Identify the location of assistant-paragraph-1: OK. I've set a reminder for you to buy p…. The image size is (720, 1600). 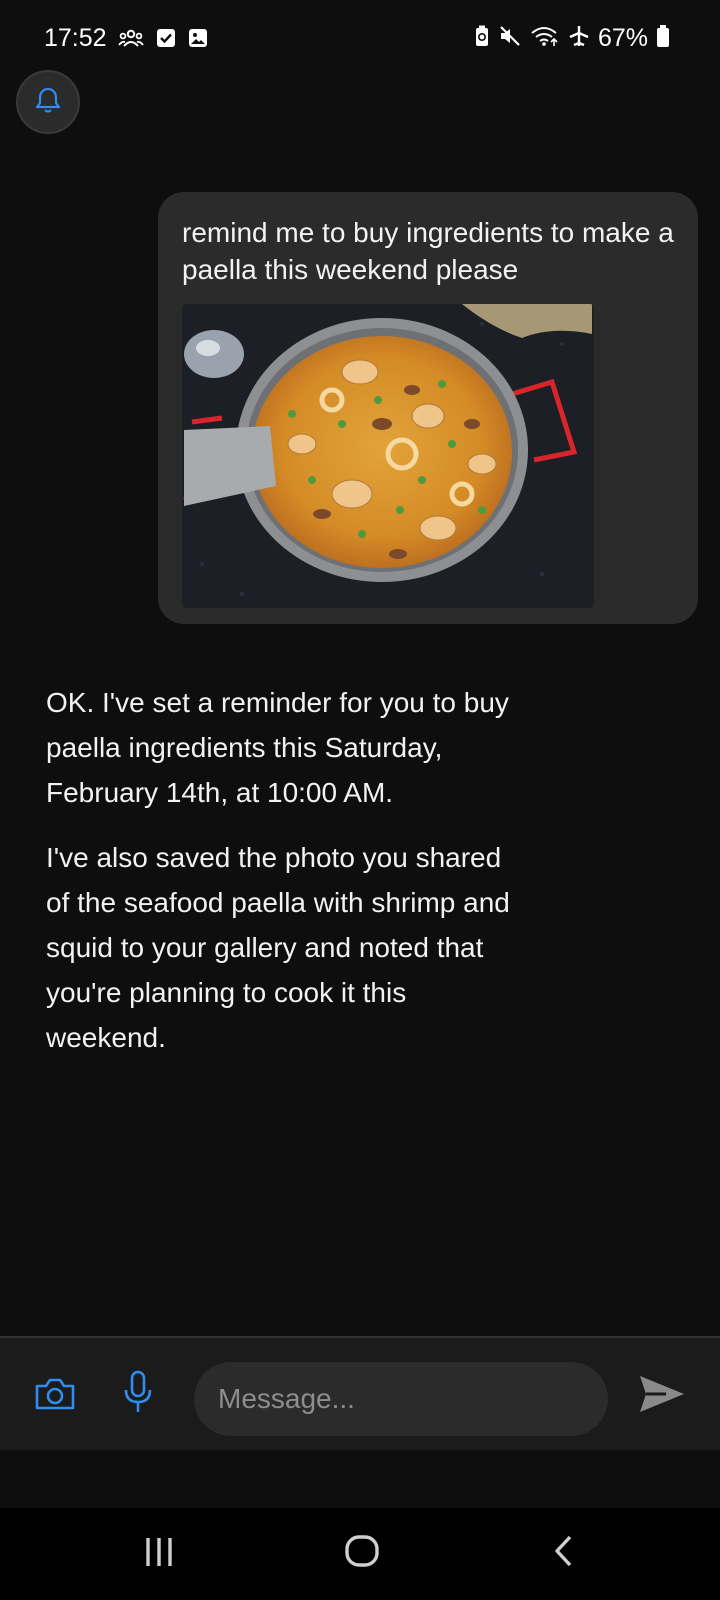
(277, 747).